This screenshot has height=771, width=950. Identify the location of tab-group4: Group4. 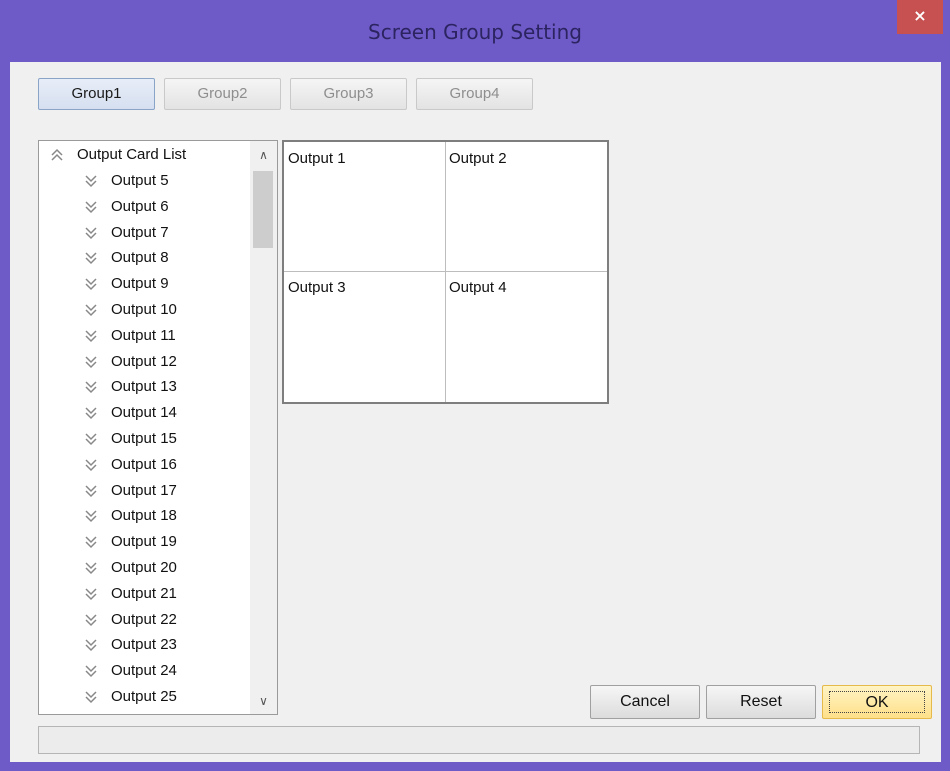
(474, 94).